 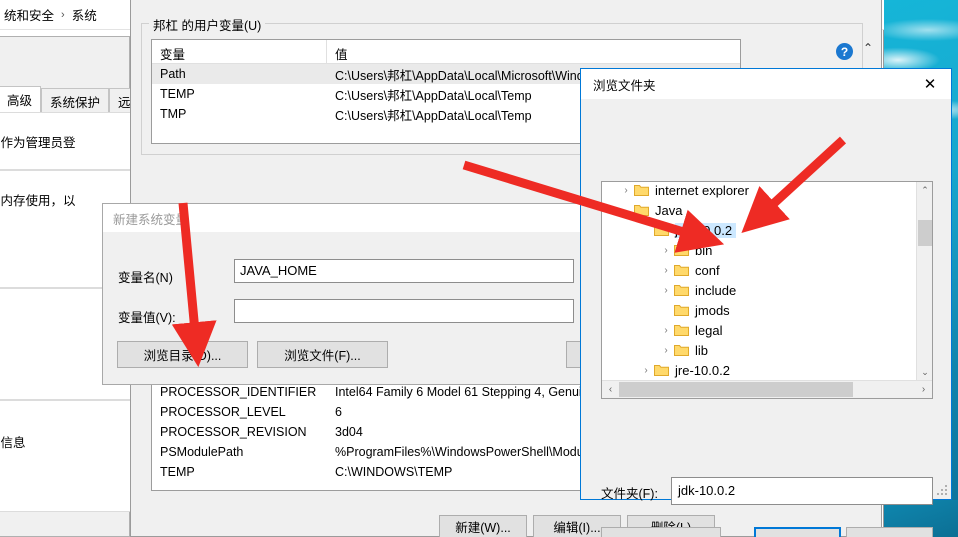 I want to click on variable-name: PSModulePath, so click(x=202, y=452).